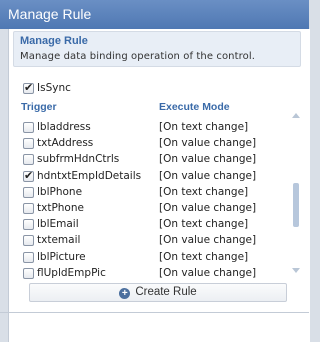 The height and width of the screenshot is (342, 320). What do you see at coordinates (296, 270) in the screenshot?
I see `scroll-down-arrow-icon` at bounding box center [296, 270].